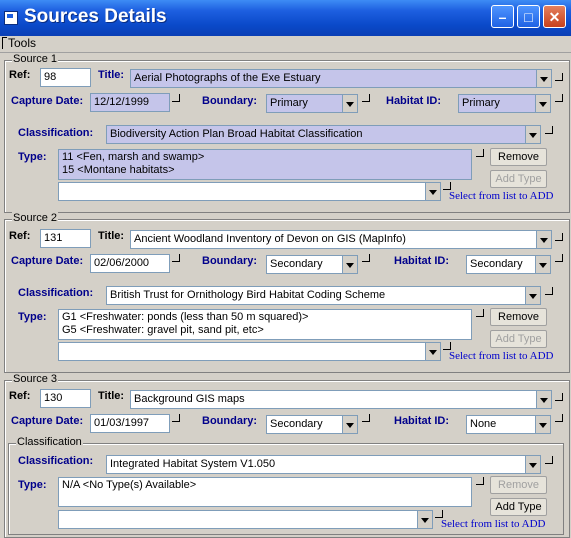 Image resolution: width=571 pixels, height=538 pixels. I want to click on ref-field: 98, so click(65, 77).